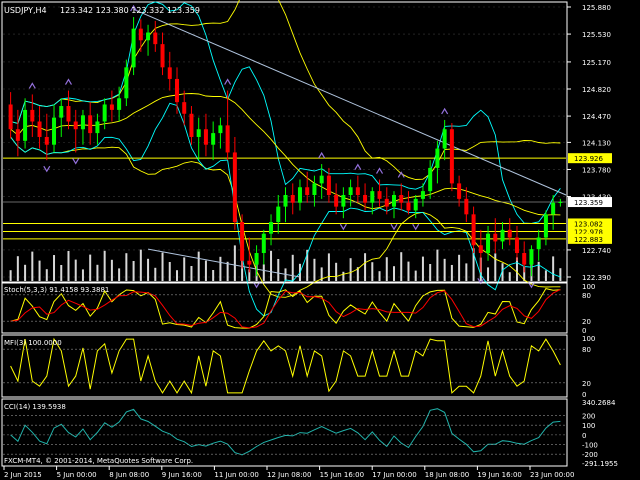 The height and width of the screenshot is (480, 640). What do you see at coordinates (342, 475) in the screenshot?
I see `time-tick-label: 15 Jun 16:00` at bounding box center [342, 475].